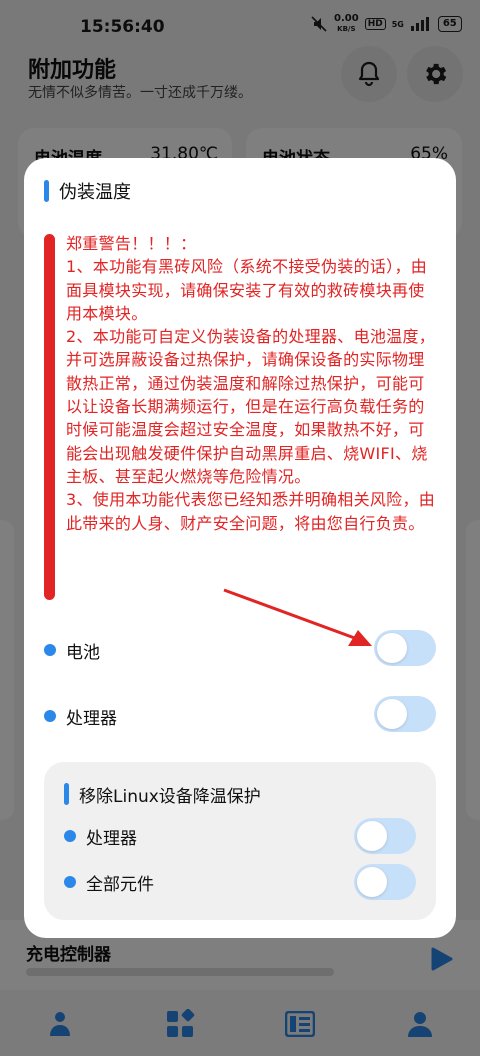 The width and height of the screenshot is (480, 1056). I want to click on linux-panel-title: 移除Linux设备降温保护, so click(162, 794).